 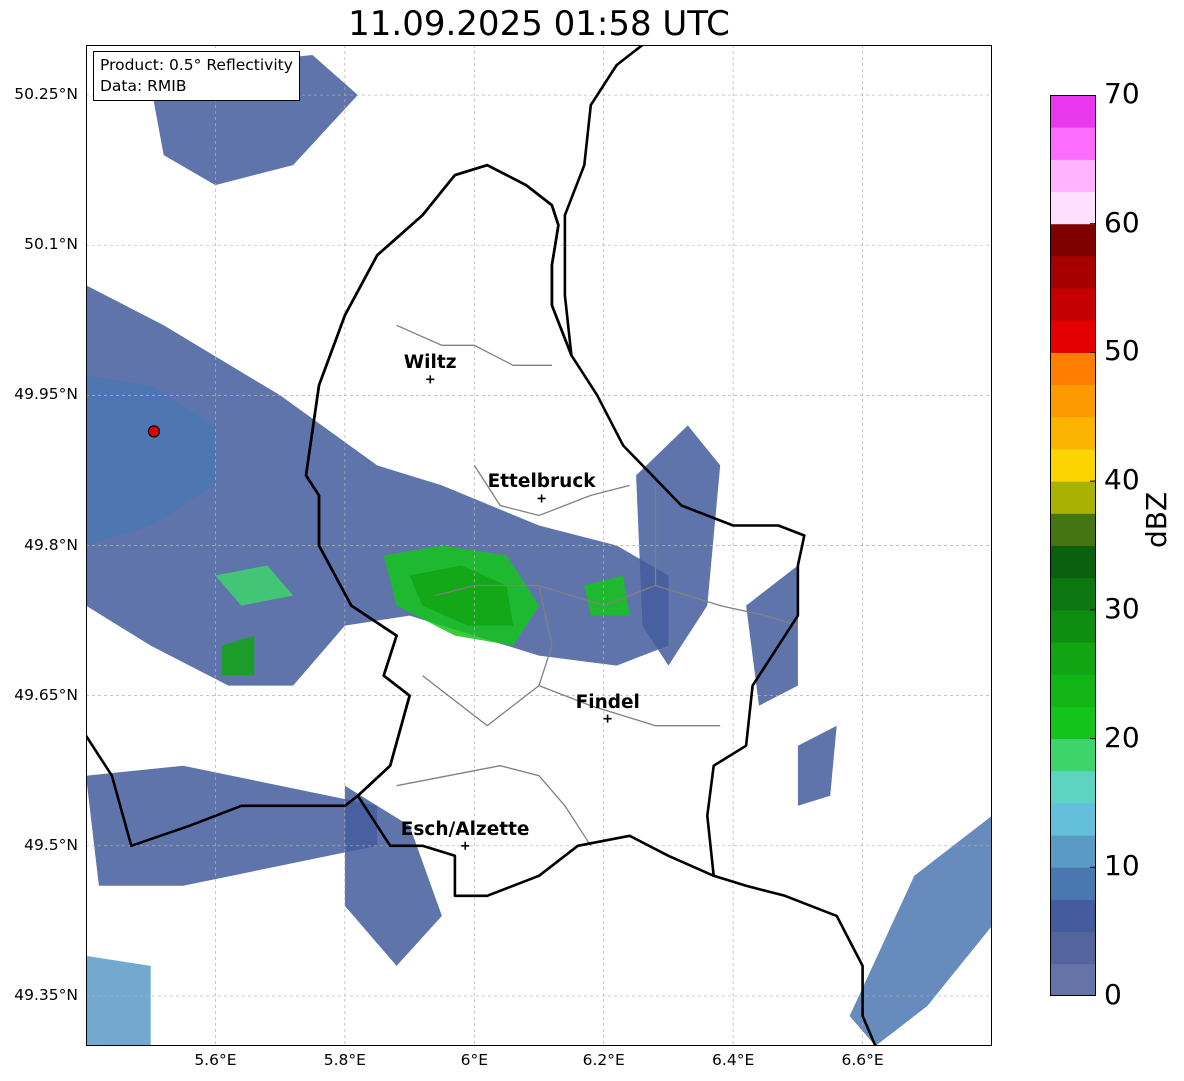 I want to click on latitude-tick-label: 50.1°N, so click(x=51, y=244).